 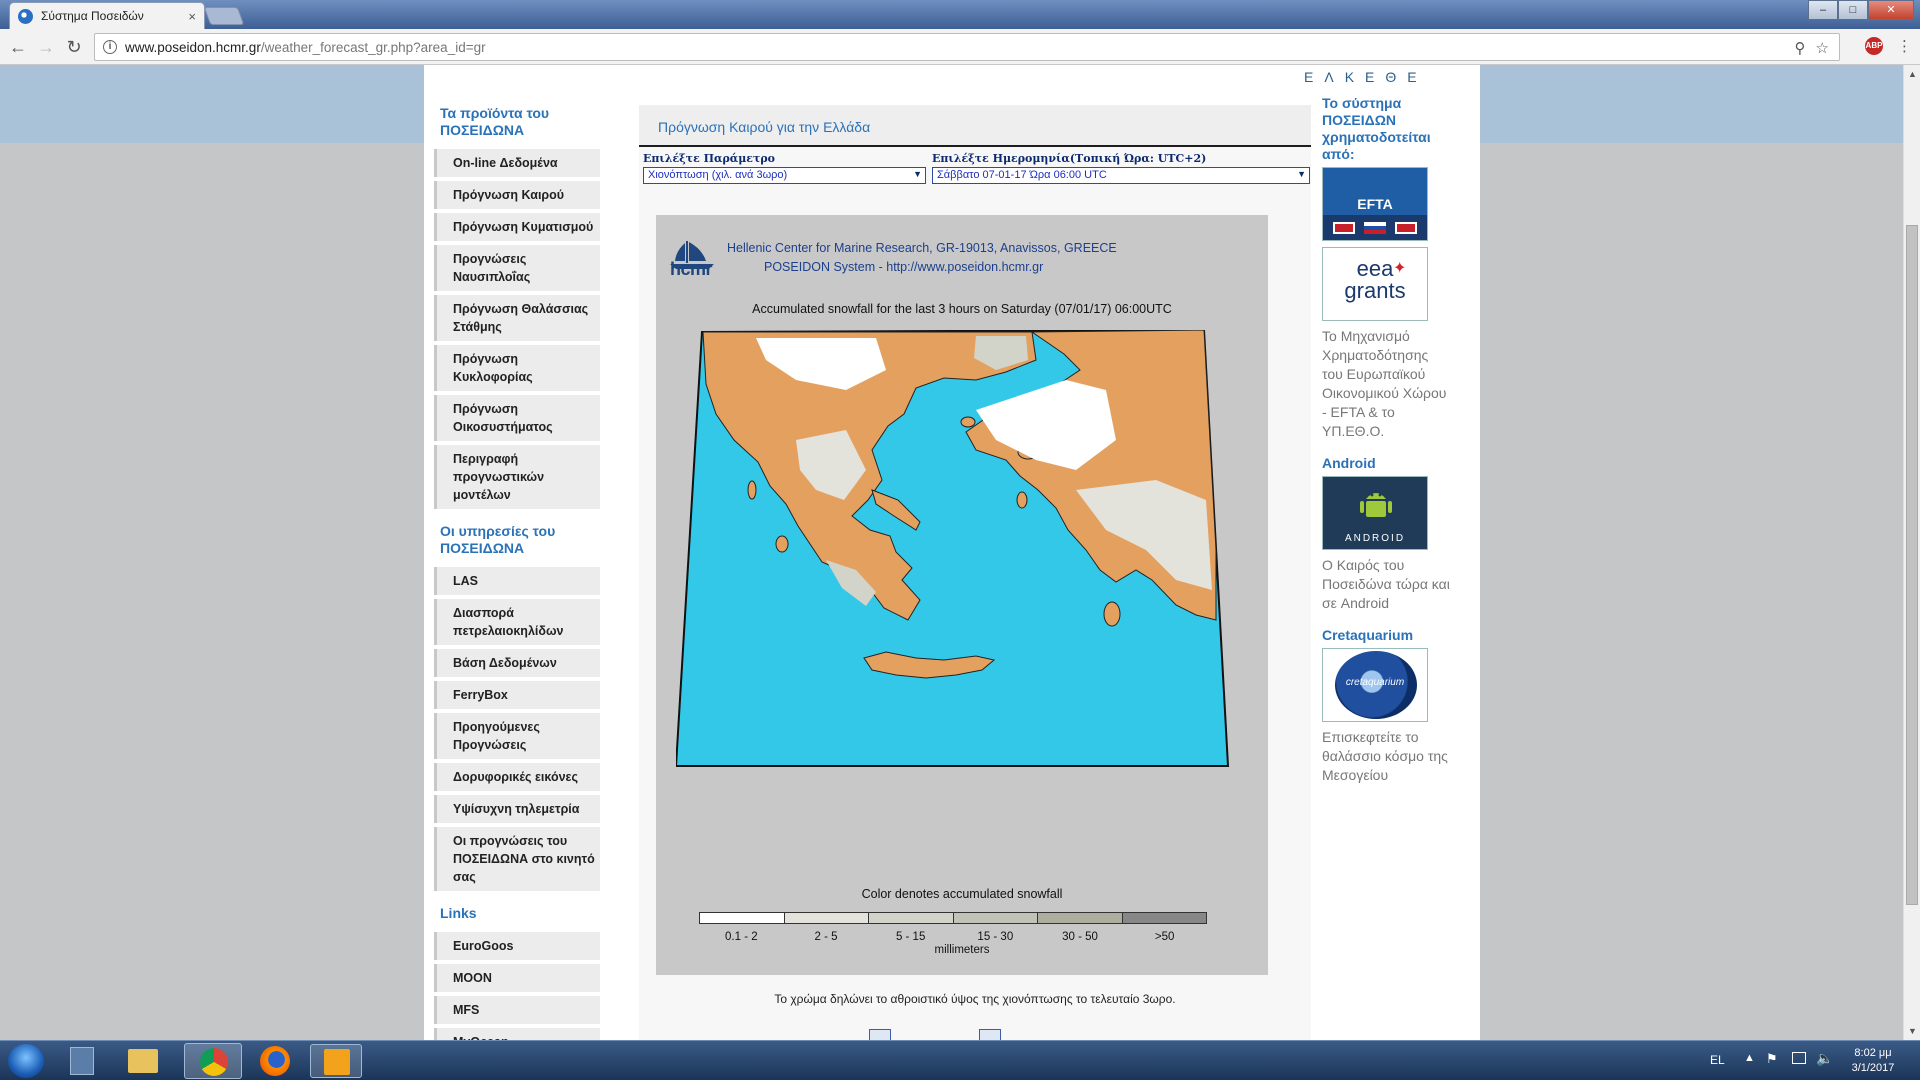 I want to click on new-tab-button, so click(x=224, y=16).